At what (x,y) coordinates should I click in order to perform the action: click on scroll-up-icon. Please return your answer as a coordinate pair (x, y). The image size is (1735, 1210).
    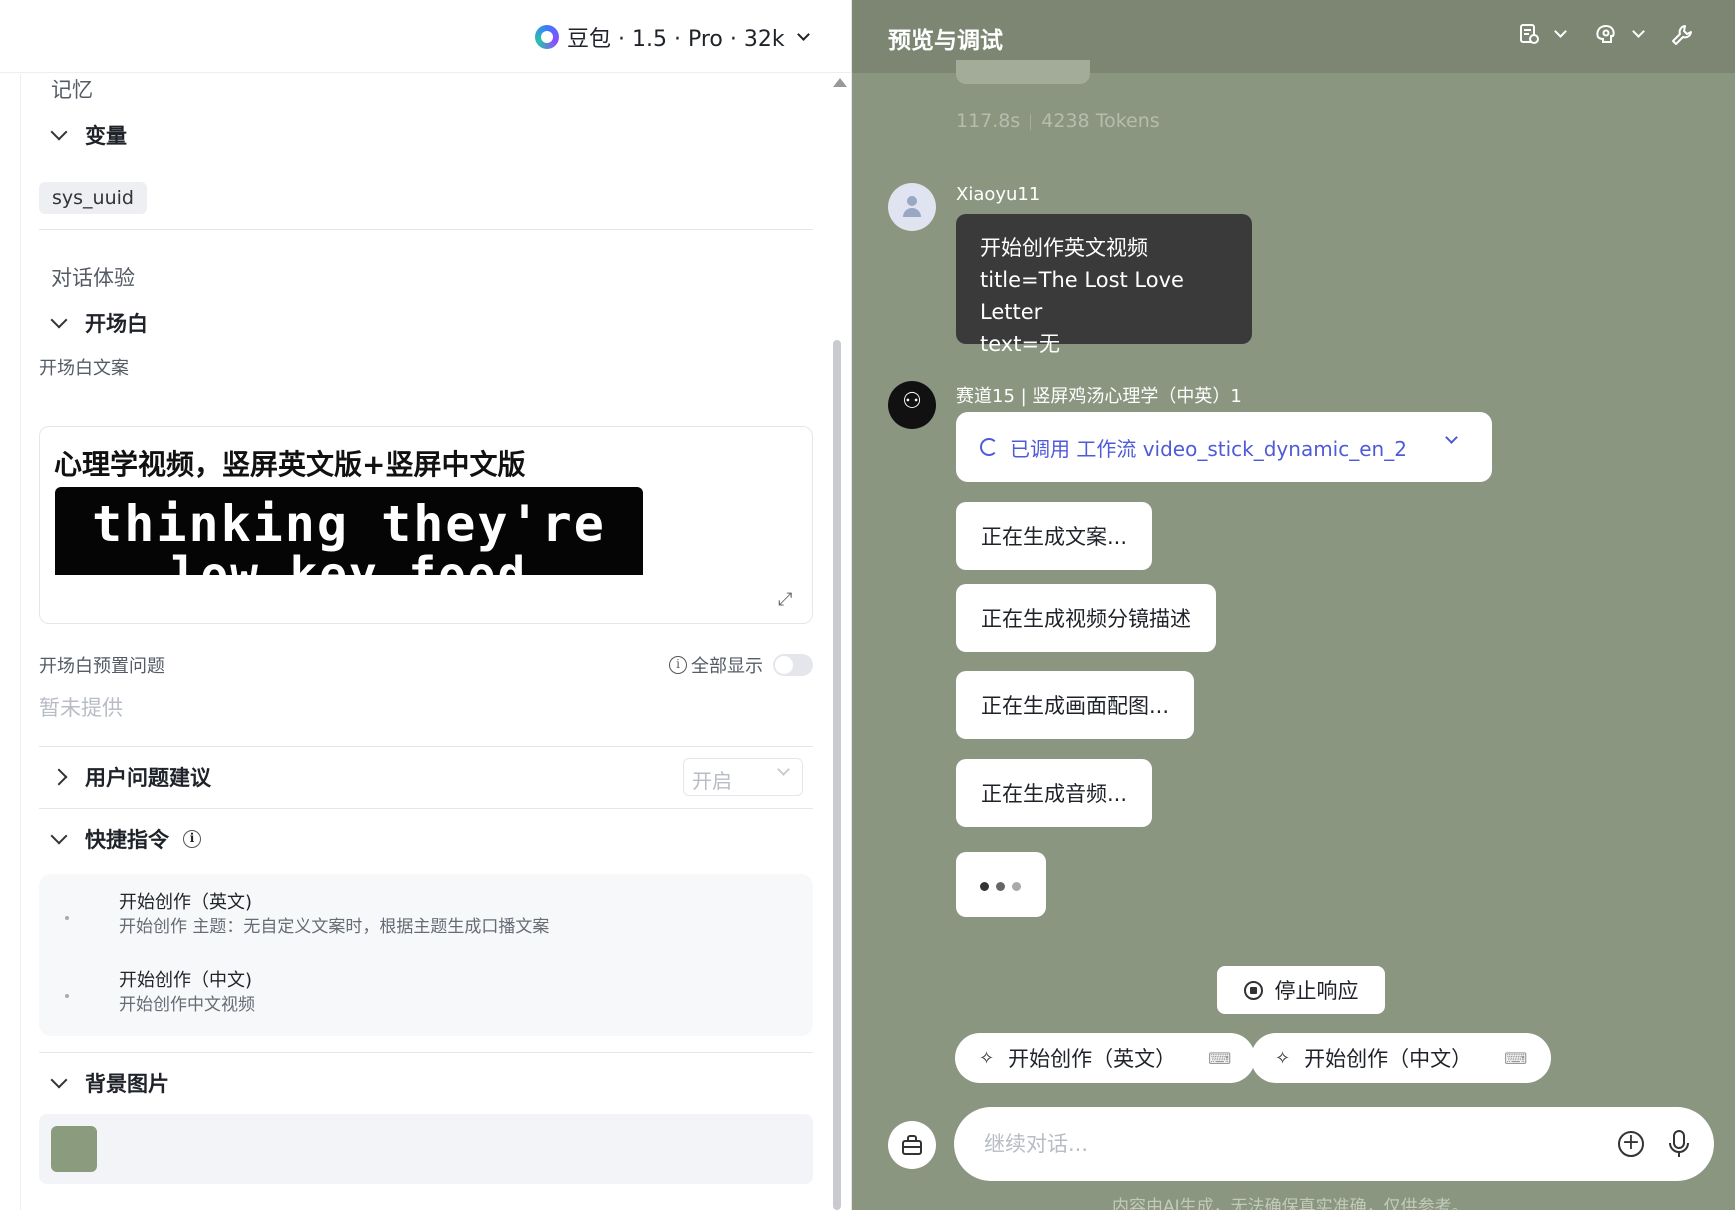
    Looking at the image, I should click on (840, 82).